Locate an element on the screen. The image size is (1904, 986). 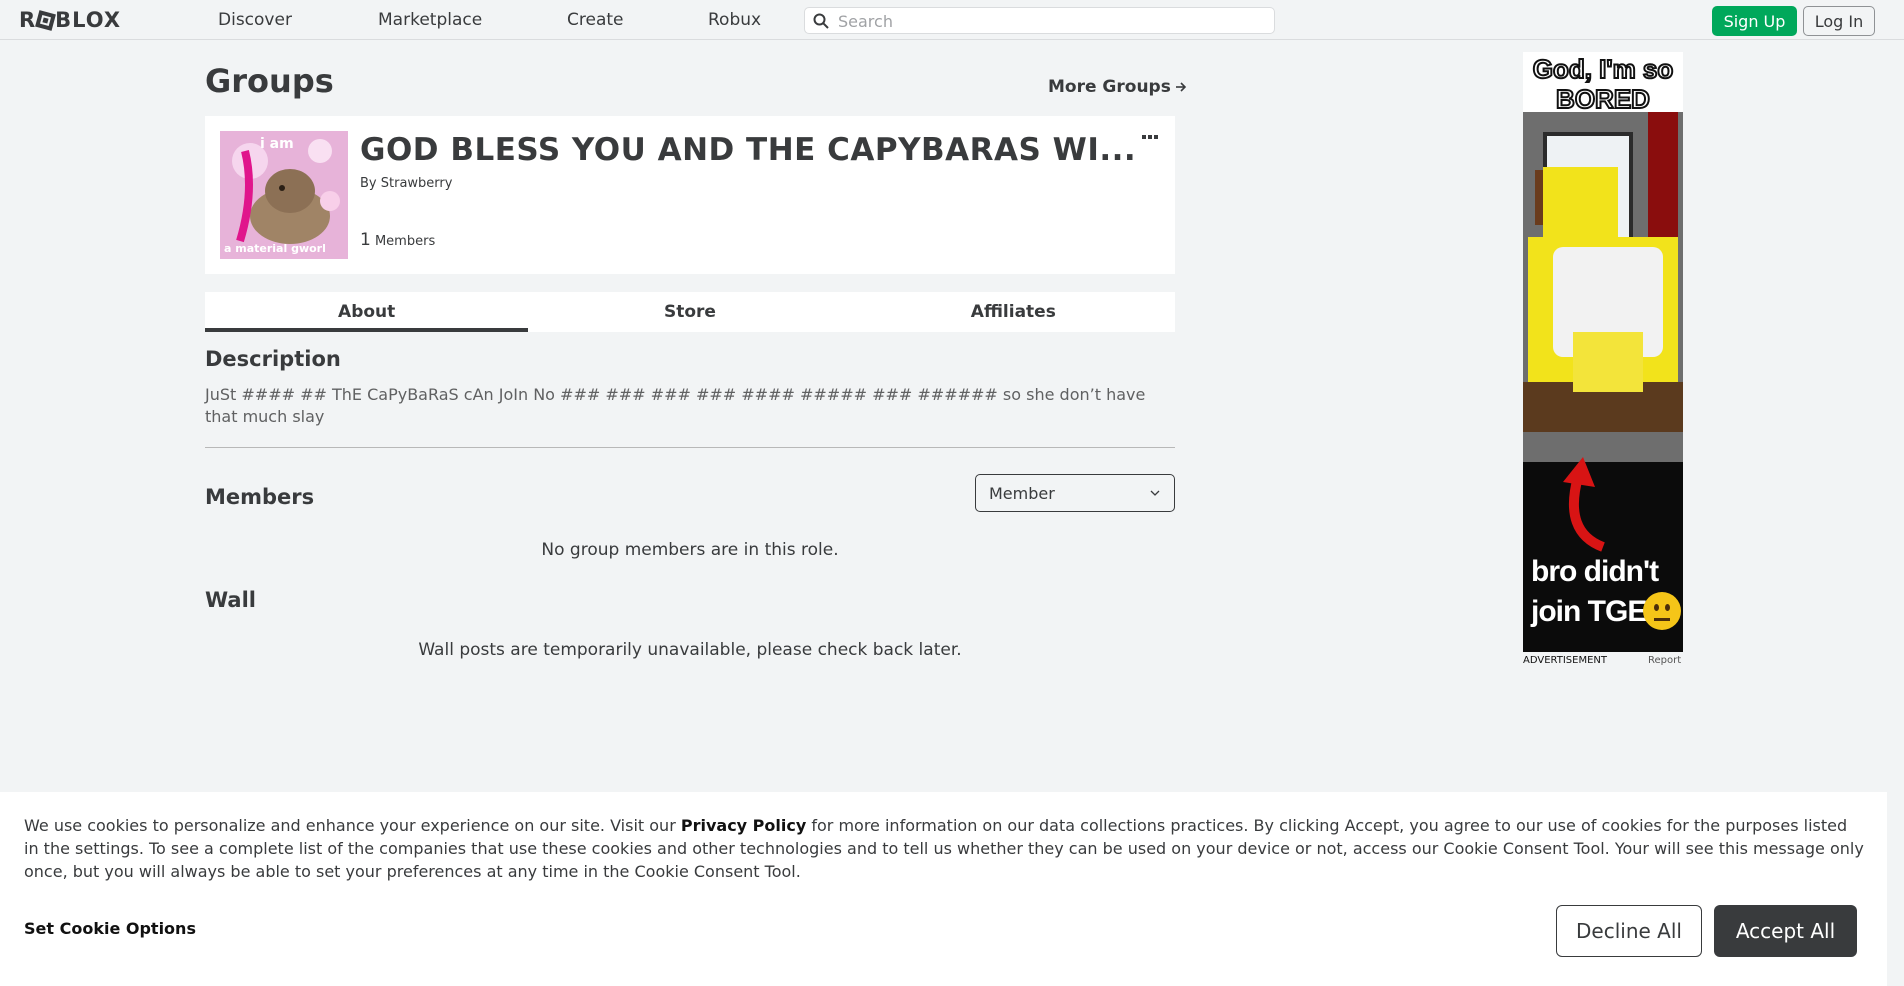
accept-all-button: Accept All is located at coordinates (1785, 931).